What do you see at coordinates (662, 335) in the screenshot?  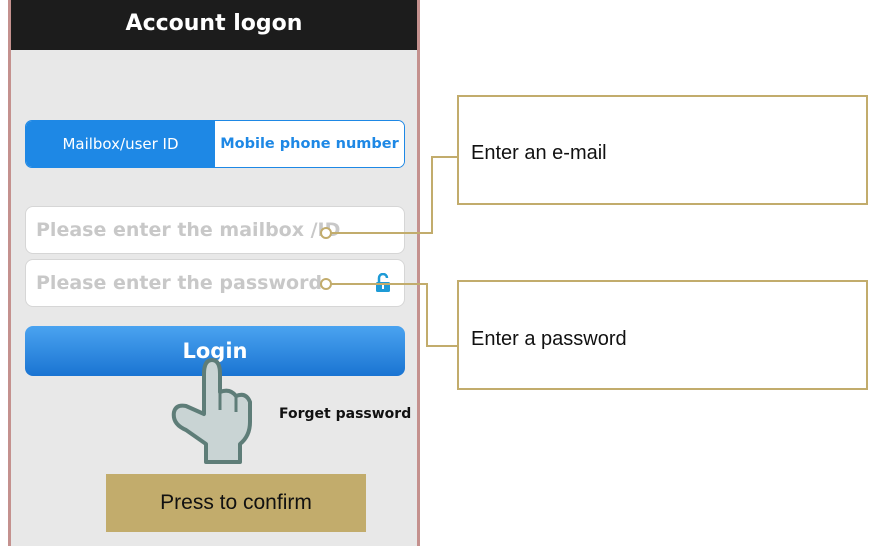 I see `password-callout: Enter a password` at bounding box center [662, 335].